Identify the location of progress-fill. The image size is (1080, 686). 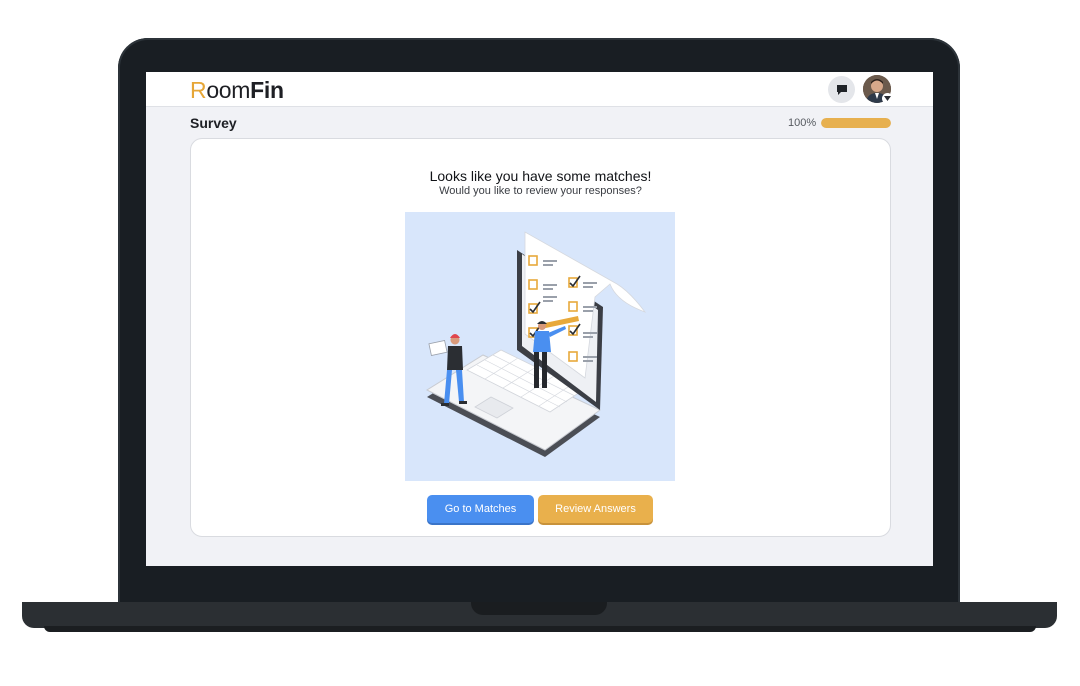
(856, 123).